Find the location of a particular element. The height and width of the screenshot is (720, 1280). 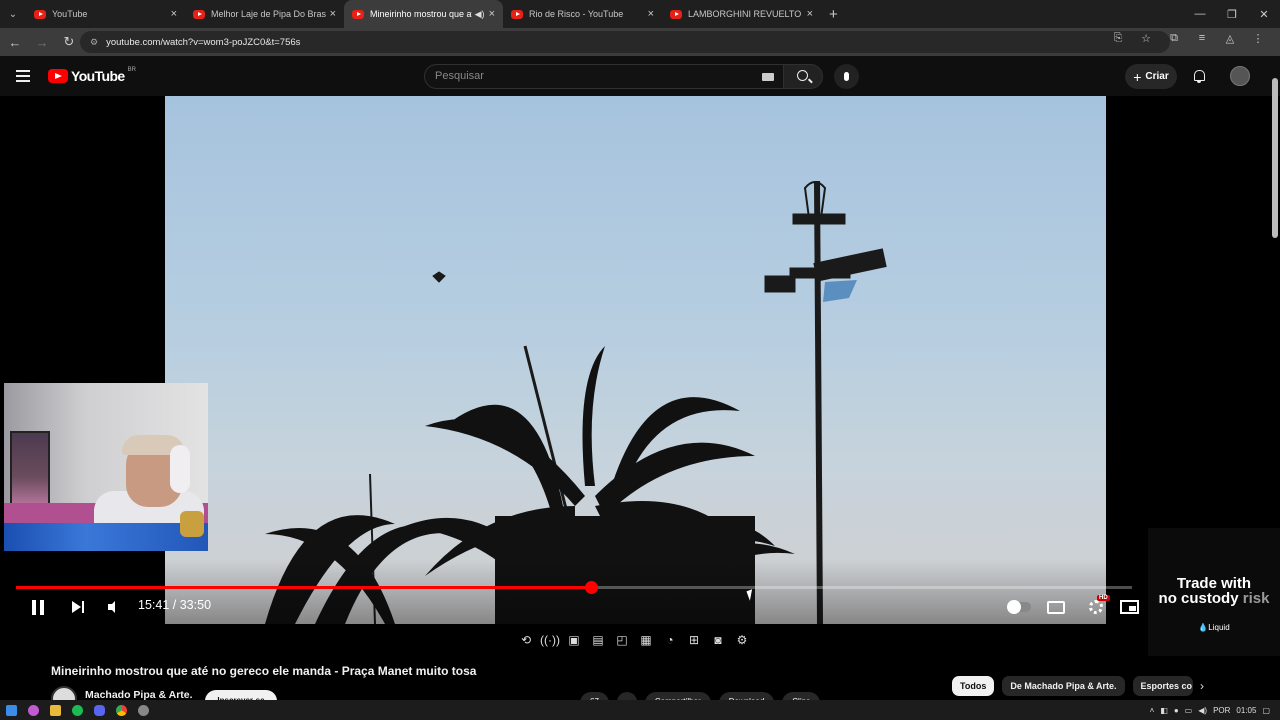

search-icon is located at coordinates (803, 76).